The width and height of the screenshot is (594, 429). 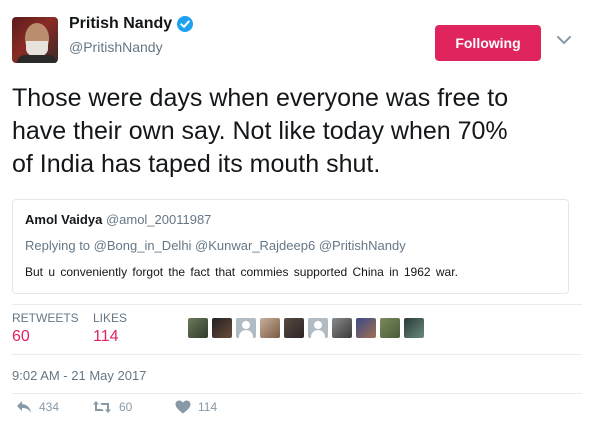 What do you see at coordinates (49, 407) in the screenshot?
I see `reply-count: 434` at bounding box center [49, 407].